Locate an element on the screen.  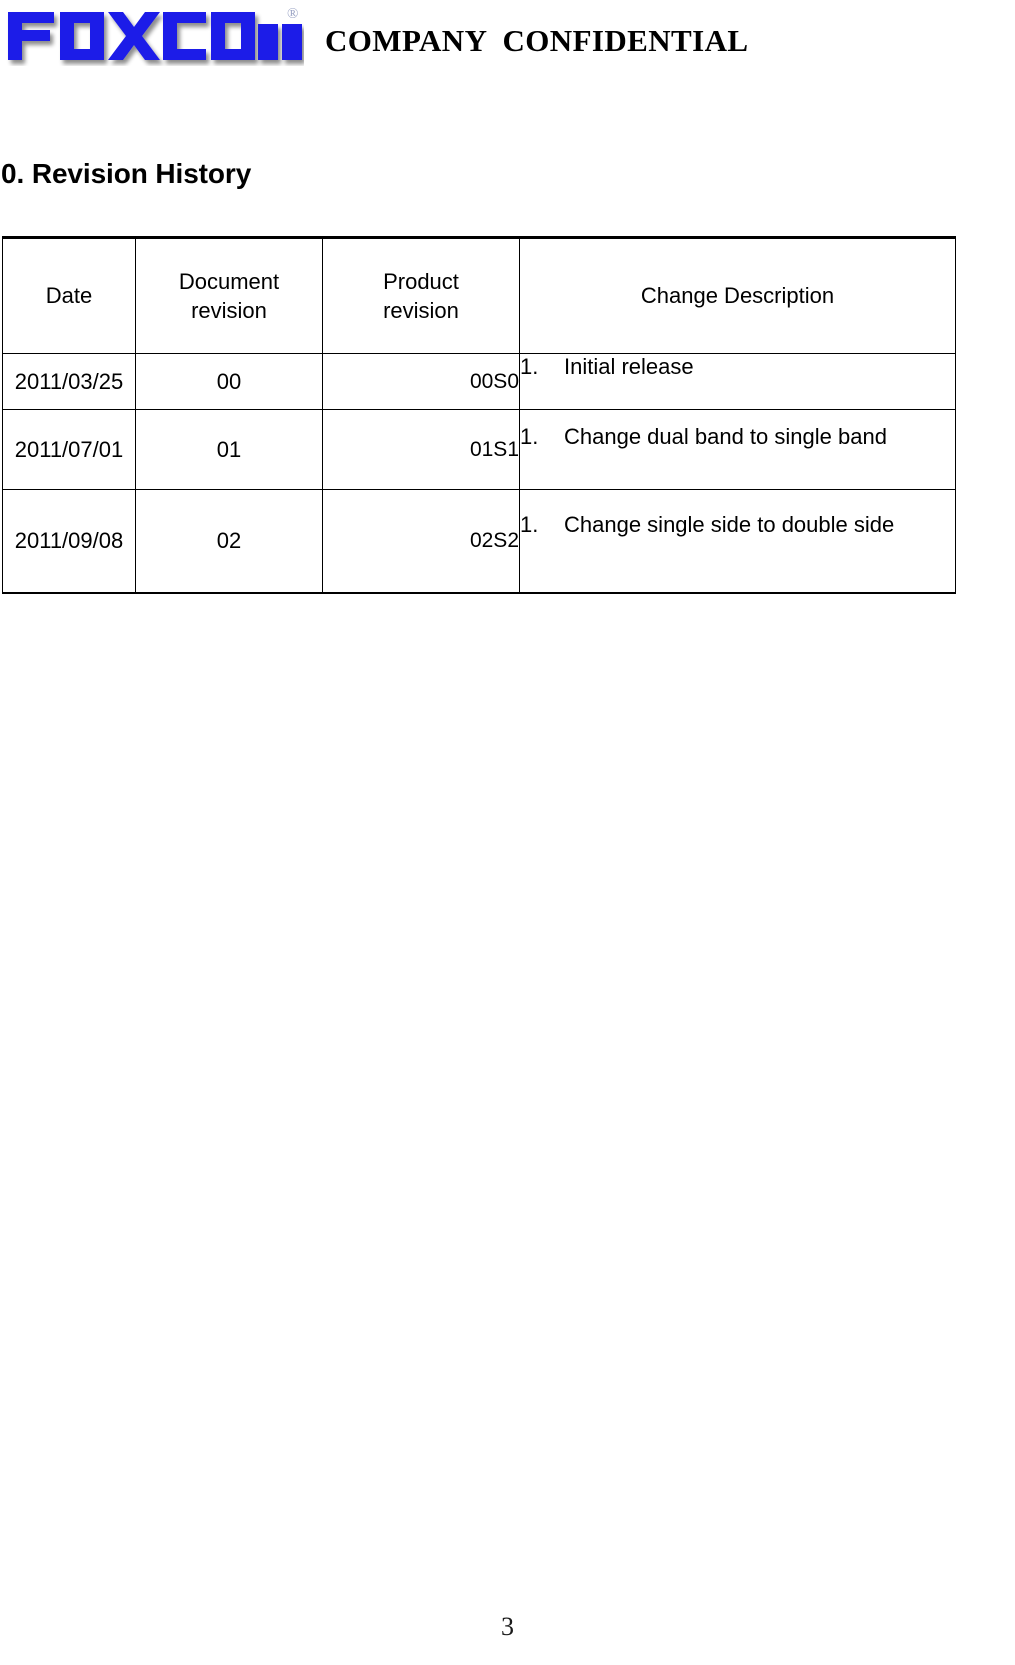
cell-change-description: 1. Initial release is located at coordinates (737, 381).